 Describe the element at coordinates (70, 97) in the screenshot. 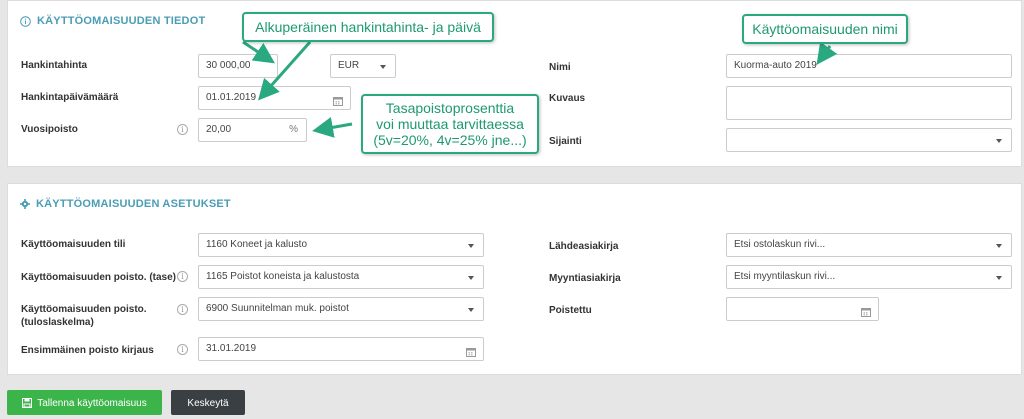

I see `purchase-date-label: Hankintapäivämäärä` at that location.